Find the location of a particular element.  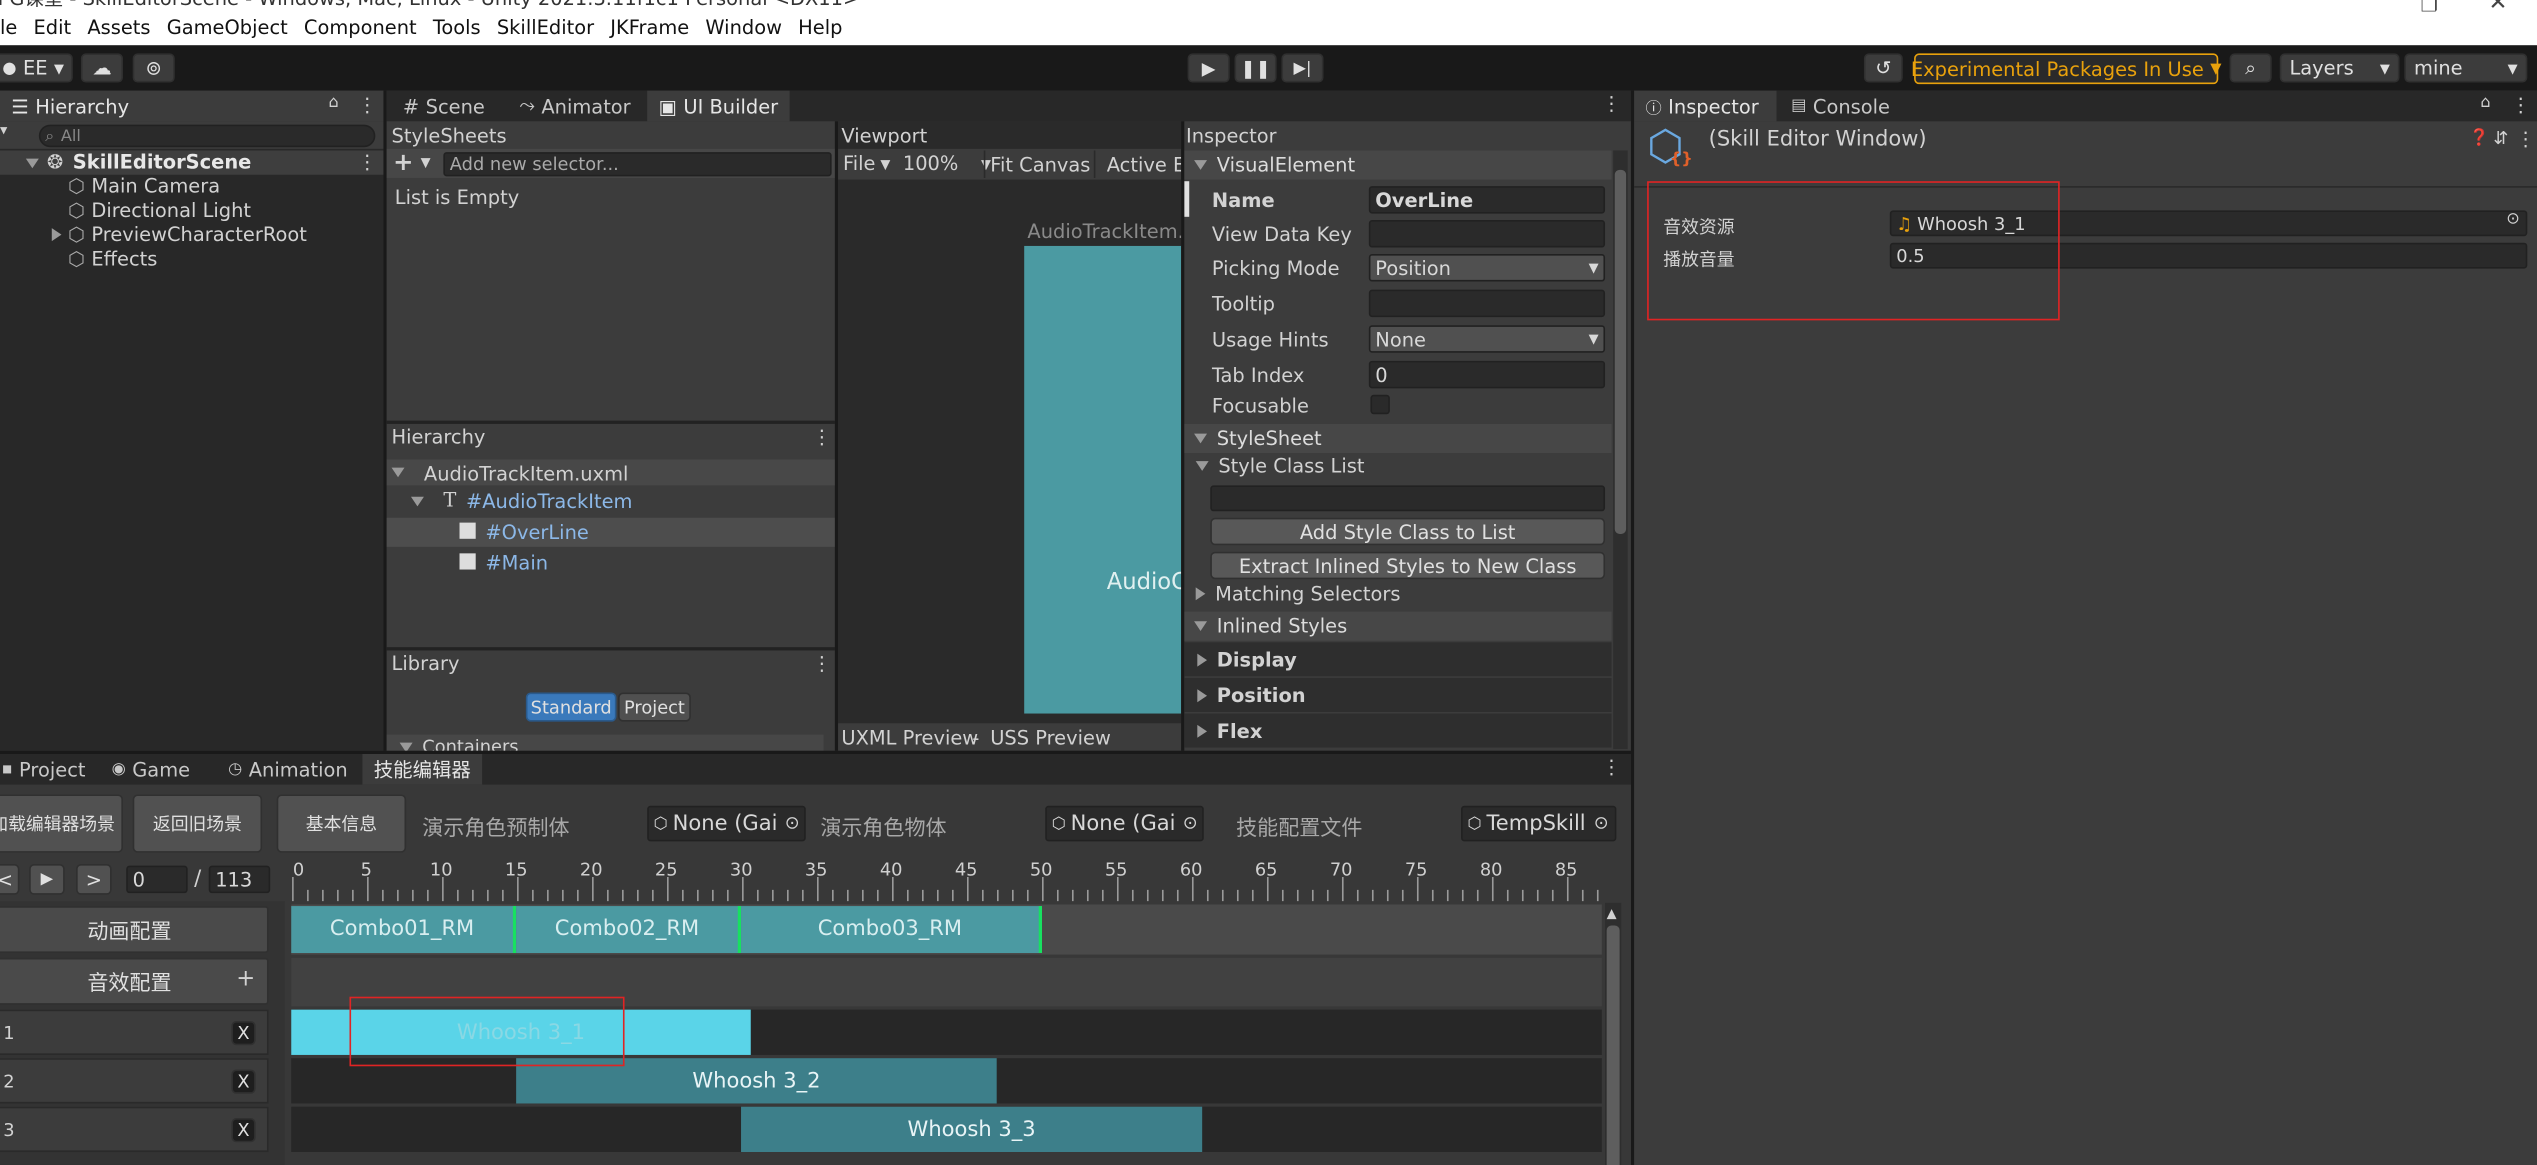

hierarchy-root-element: #AudioTrackItem is located at coordinates (549, 501).